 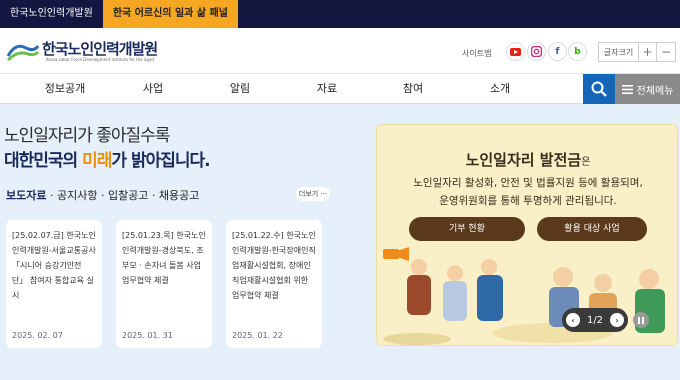 I want to click on banner-desc-2: 운영위원회를 통해 투명하게 관리됩니다., so click(x=528, y=201).